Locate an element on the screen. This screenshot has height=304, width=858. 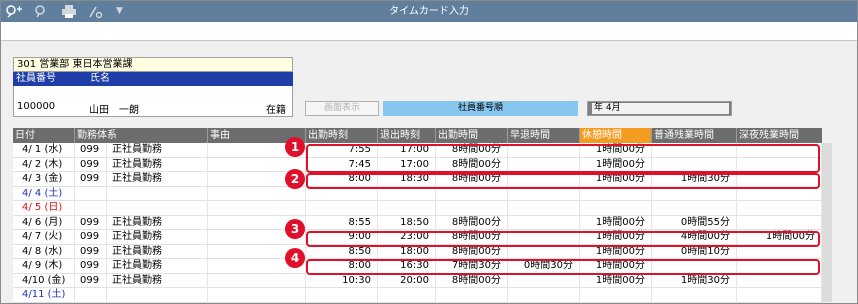
month-value: 年 4月 is located at coordinates (660, 108).